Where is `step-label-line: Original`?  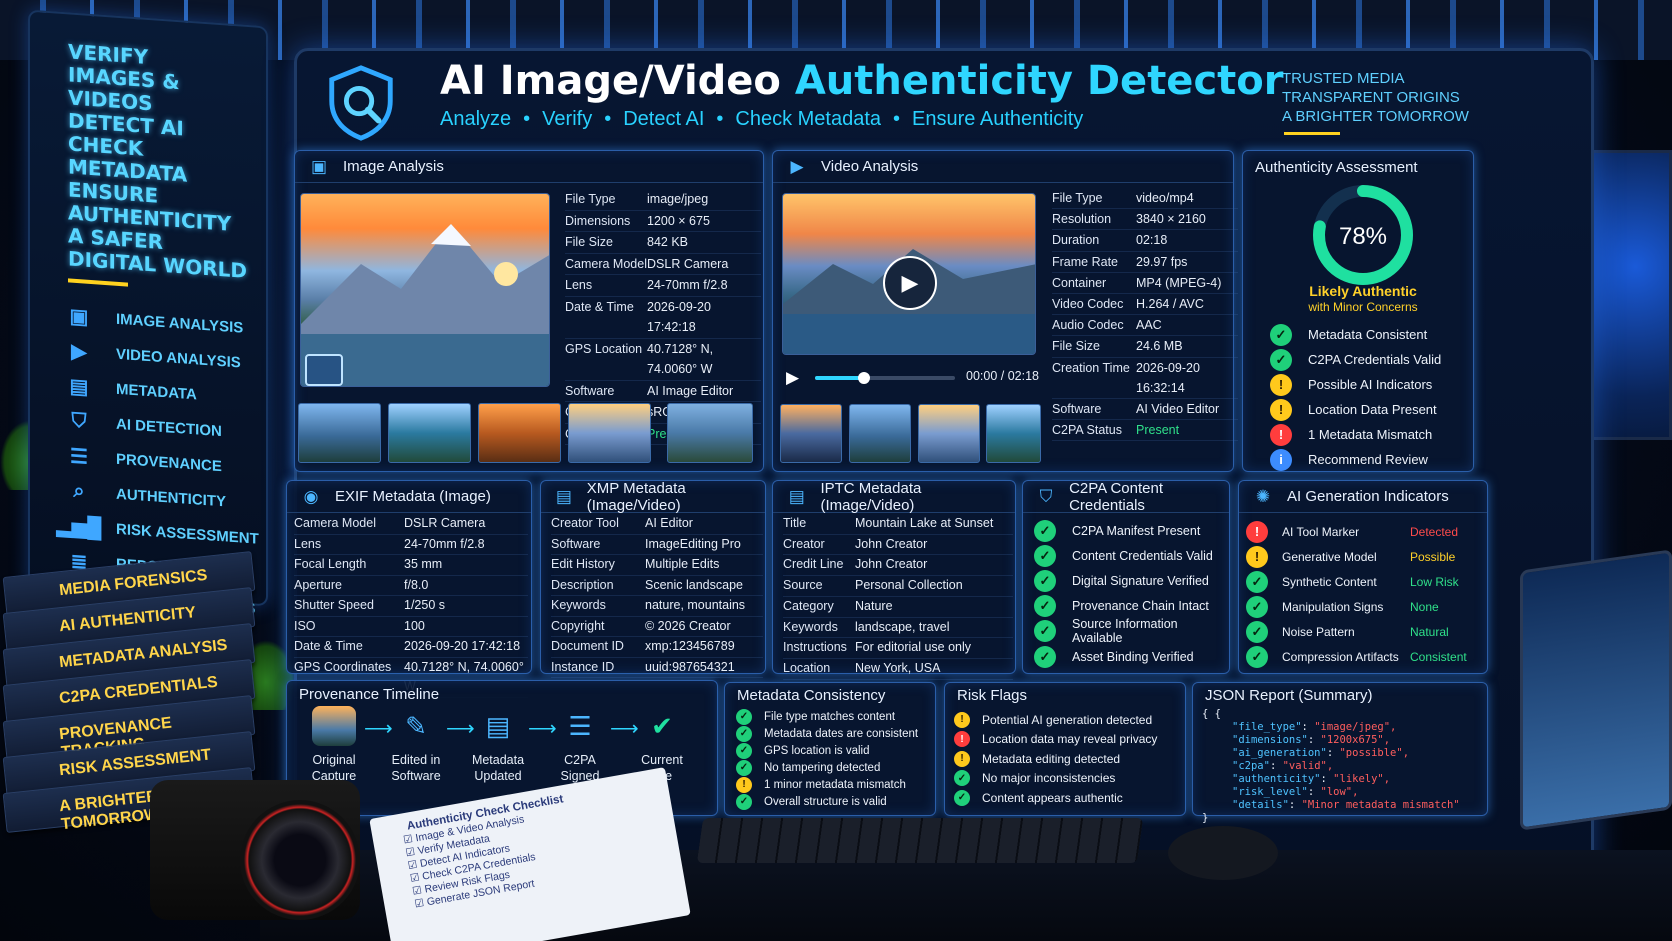 step-label-line: Original is located at coordinates (334, 760).